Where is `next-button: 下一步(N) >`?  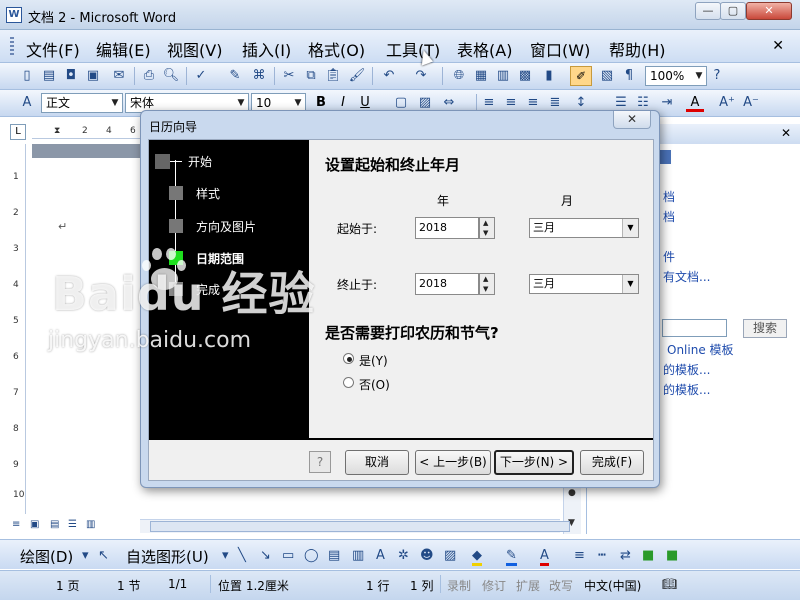 next-button: 下一步(N) > is located at coordinates (534, 462).